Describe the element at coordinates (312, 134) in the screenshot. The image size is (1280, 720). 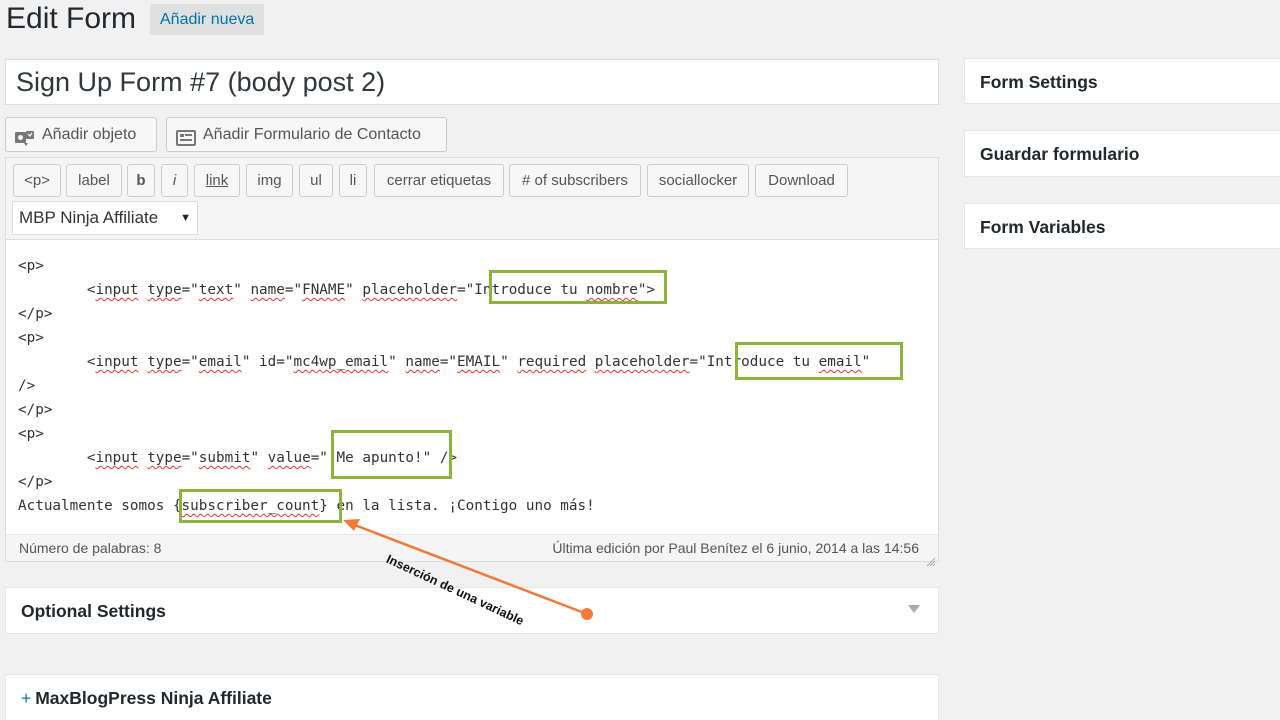
I see `add-contact-form-label: Añadir Formulario de Contacto` at that location.